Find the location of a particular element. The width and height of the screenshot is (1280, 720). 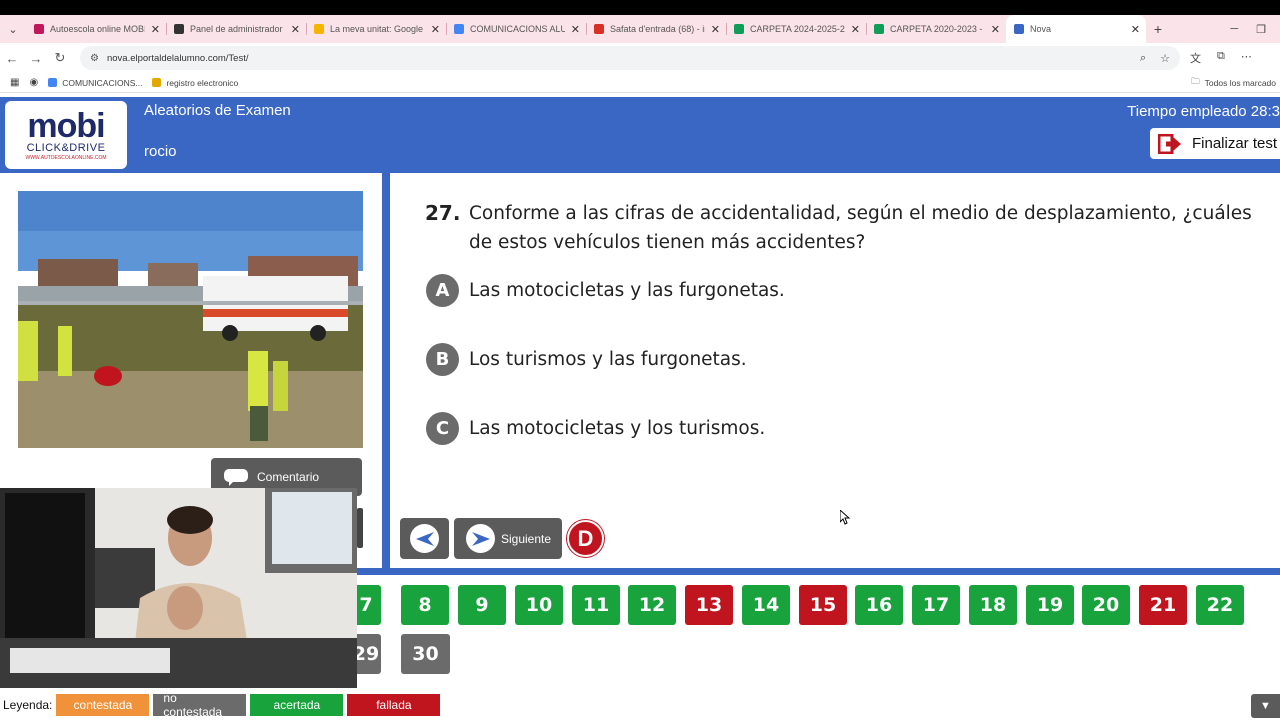

question-number-button: 22 is located at coordinates (1220, 605).